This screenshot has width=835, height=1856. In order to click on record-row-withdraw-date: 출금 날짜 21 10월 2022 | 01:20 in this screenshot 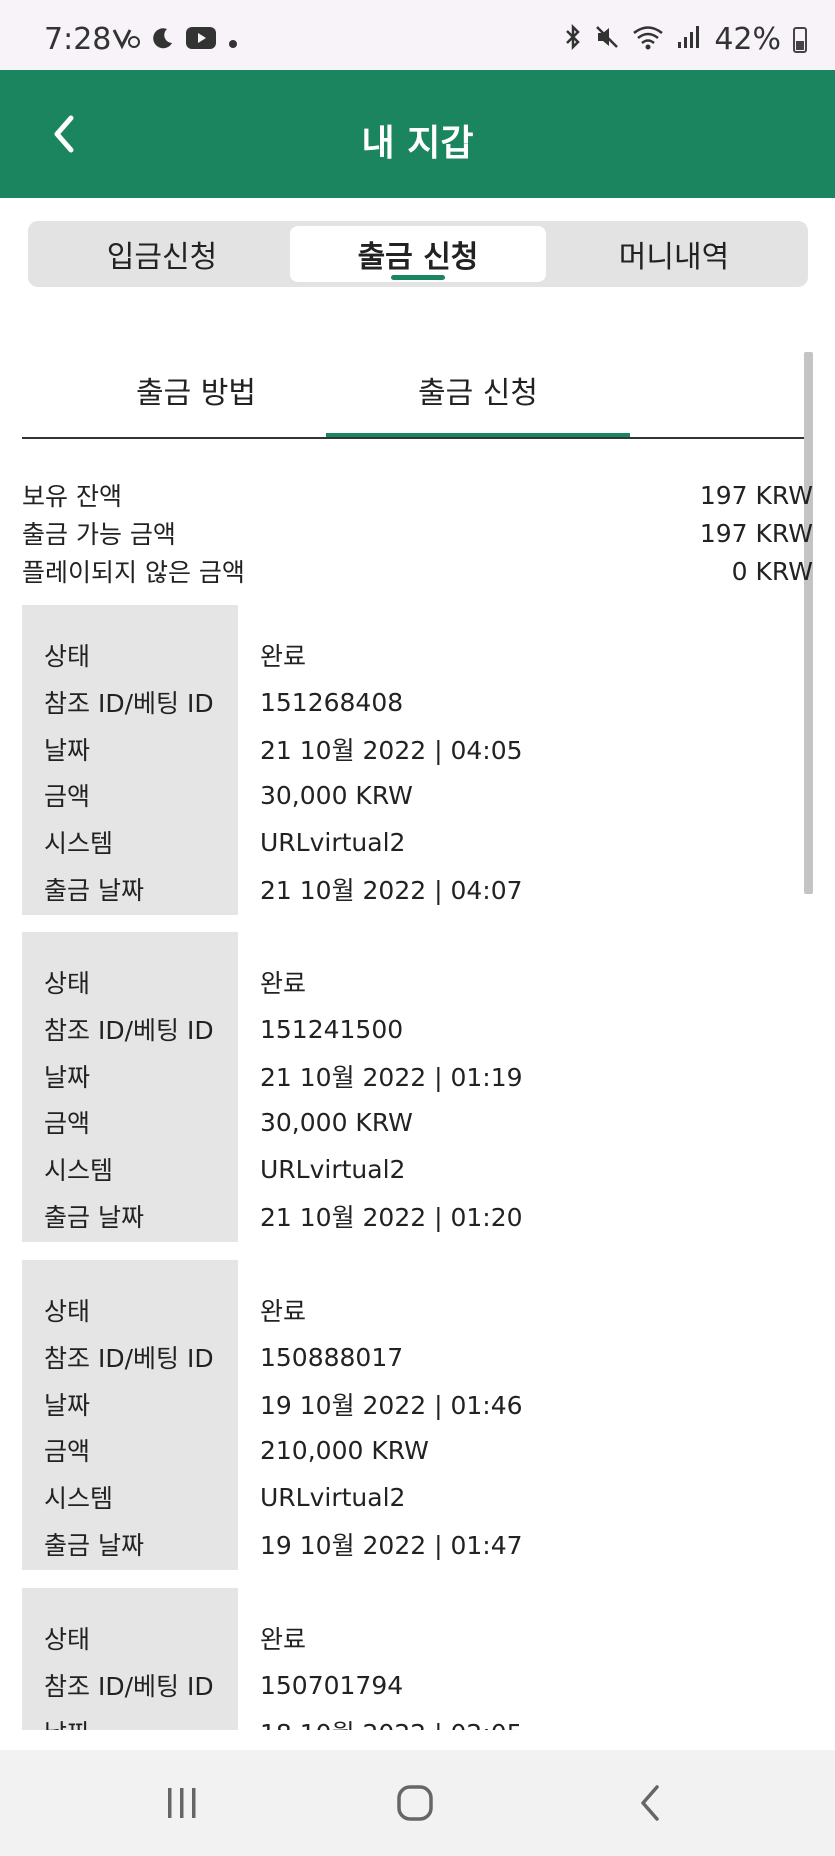, I will do `click(417, 1216)`.